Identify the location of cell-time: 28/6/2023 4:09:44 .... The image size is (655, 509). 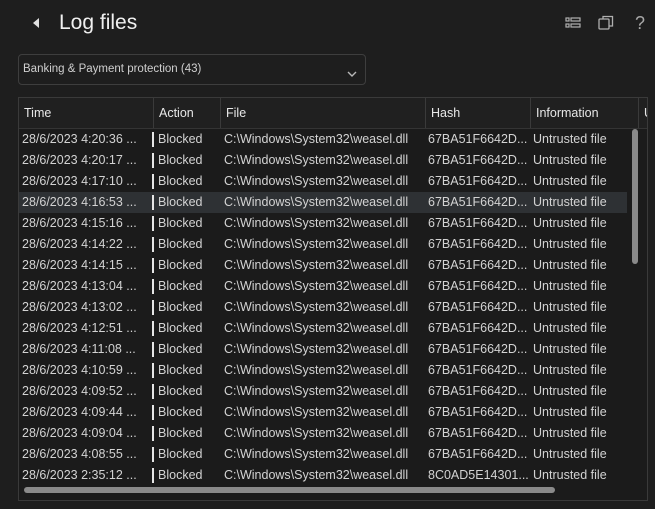
(79, 412).